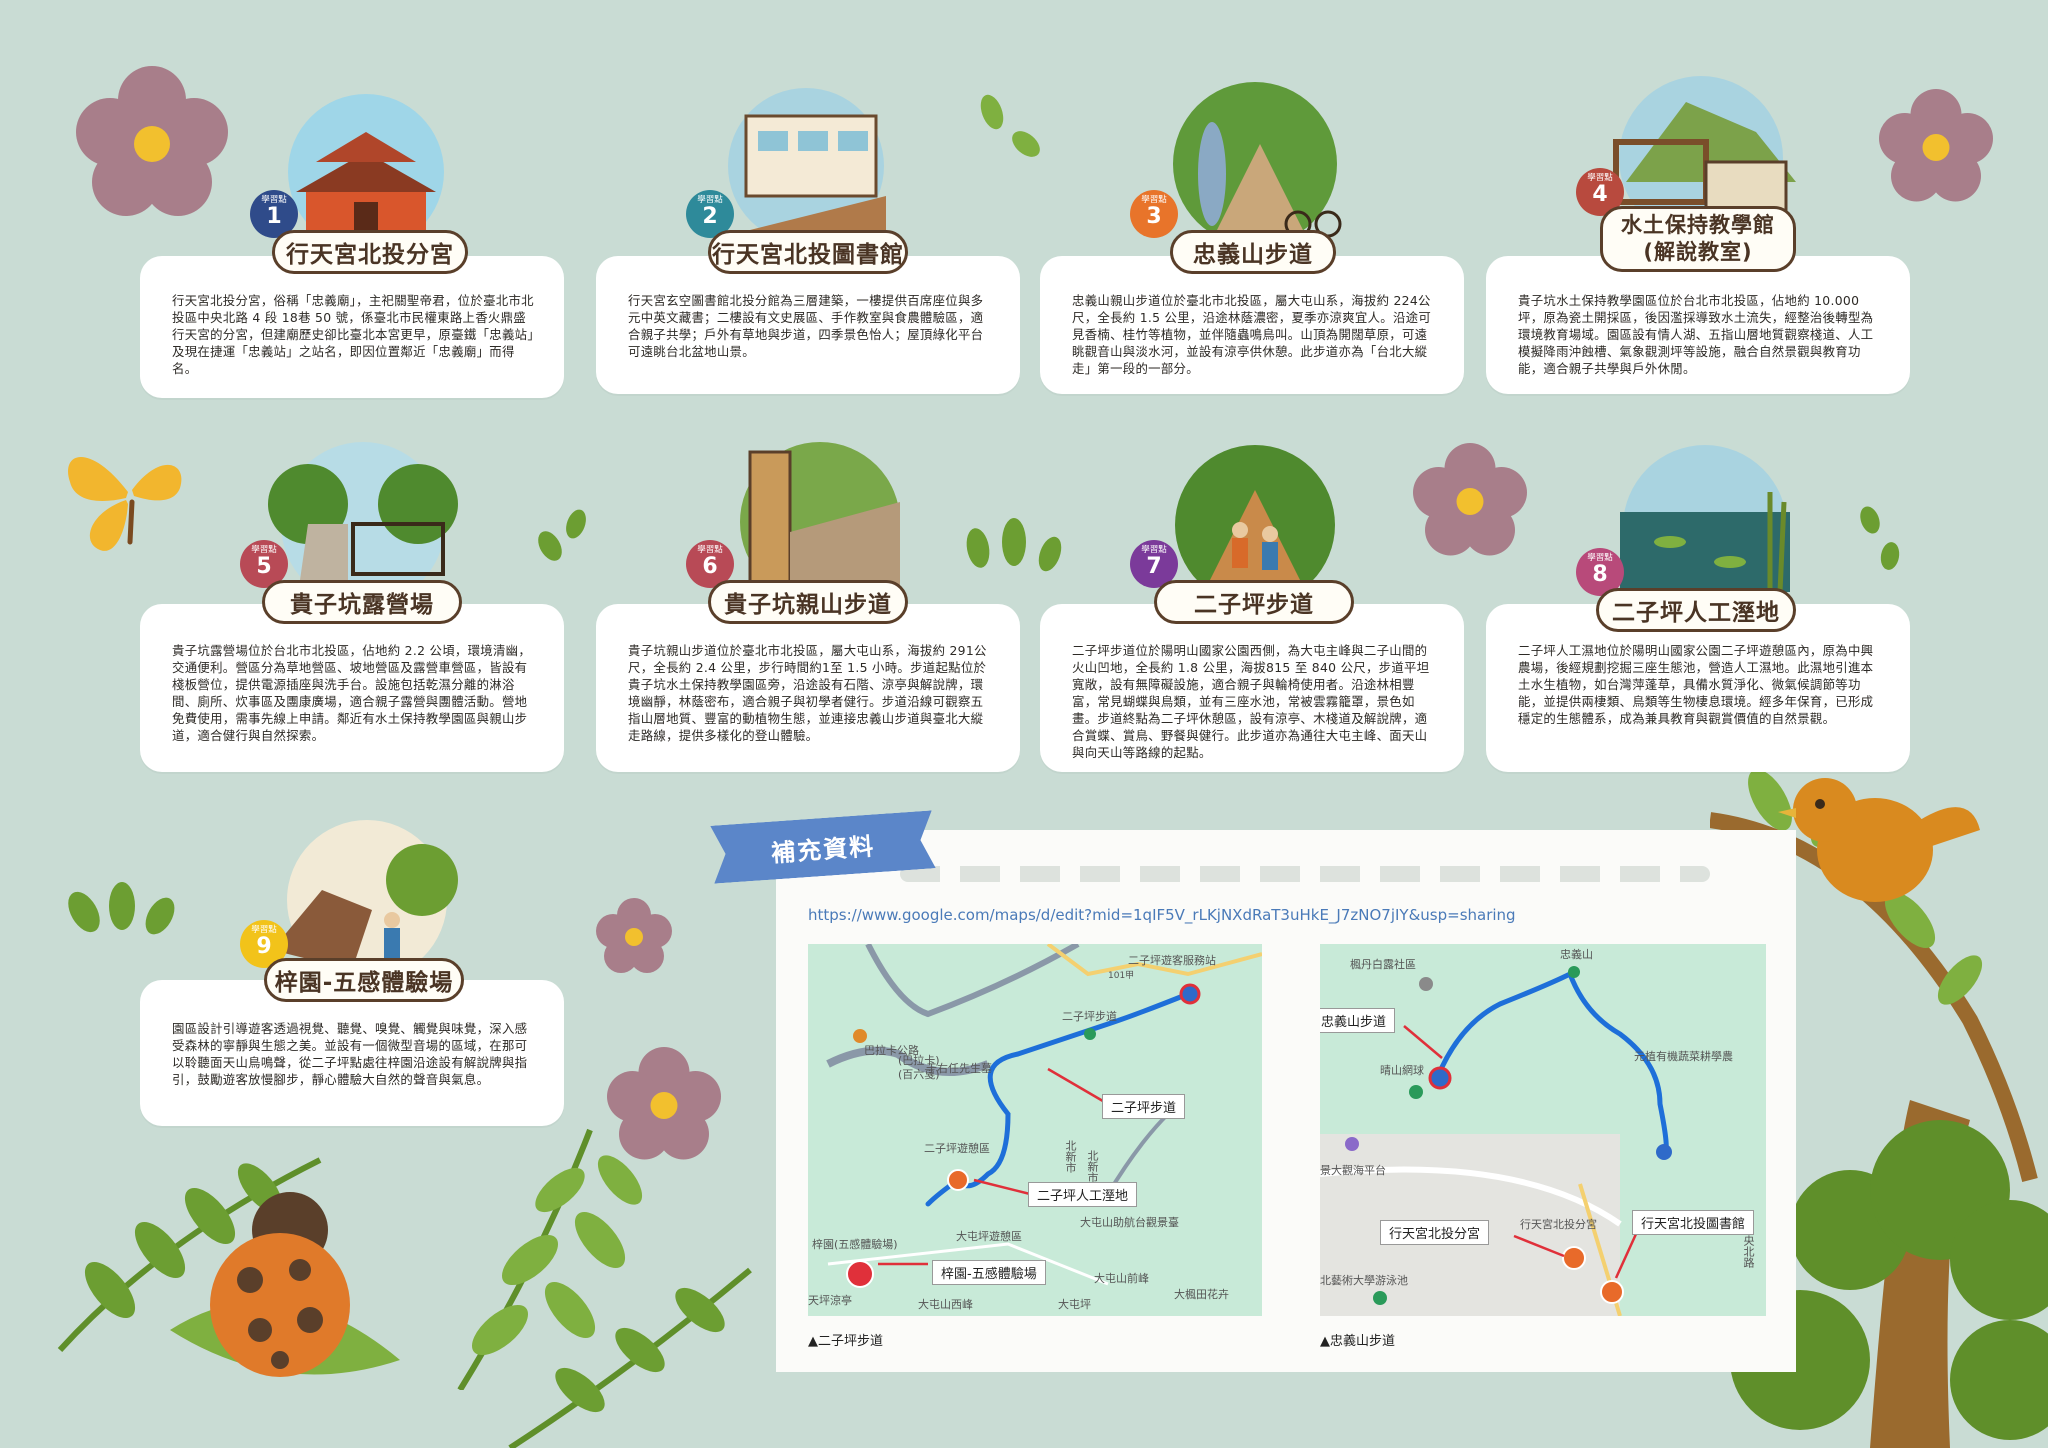  Describe the element at coordinates (1558, 1224) in the screenshot. I see `map2-place-6: 行天宮北投分宮` at that location.